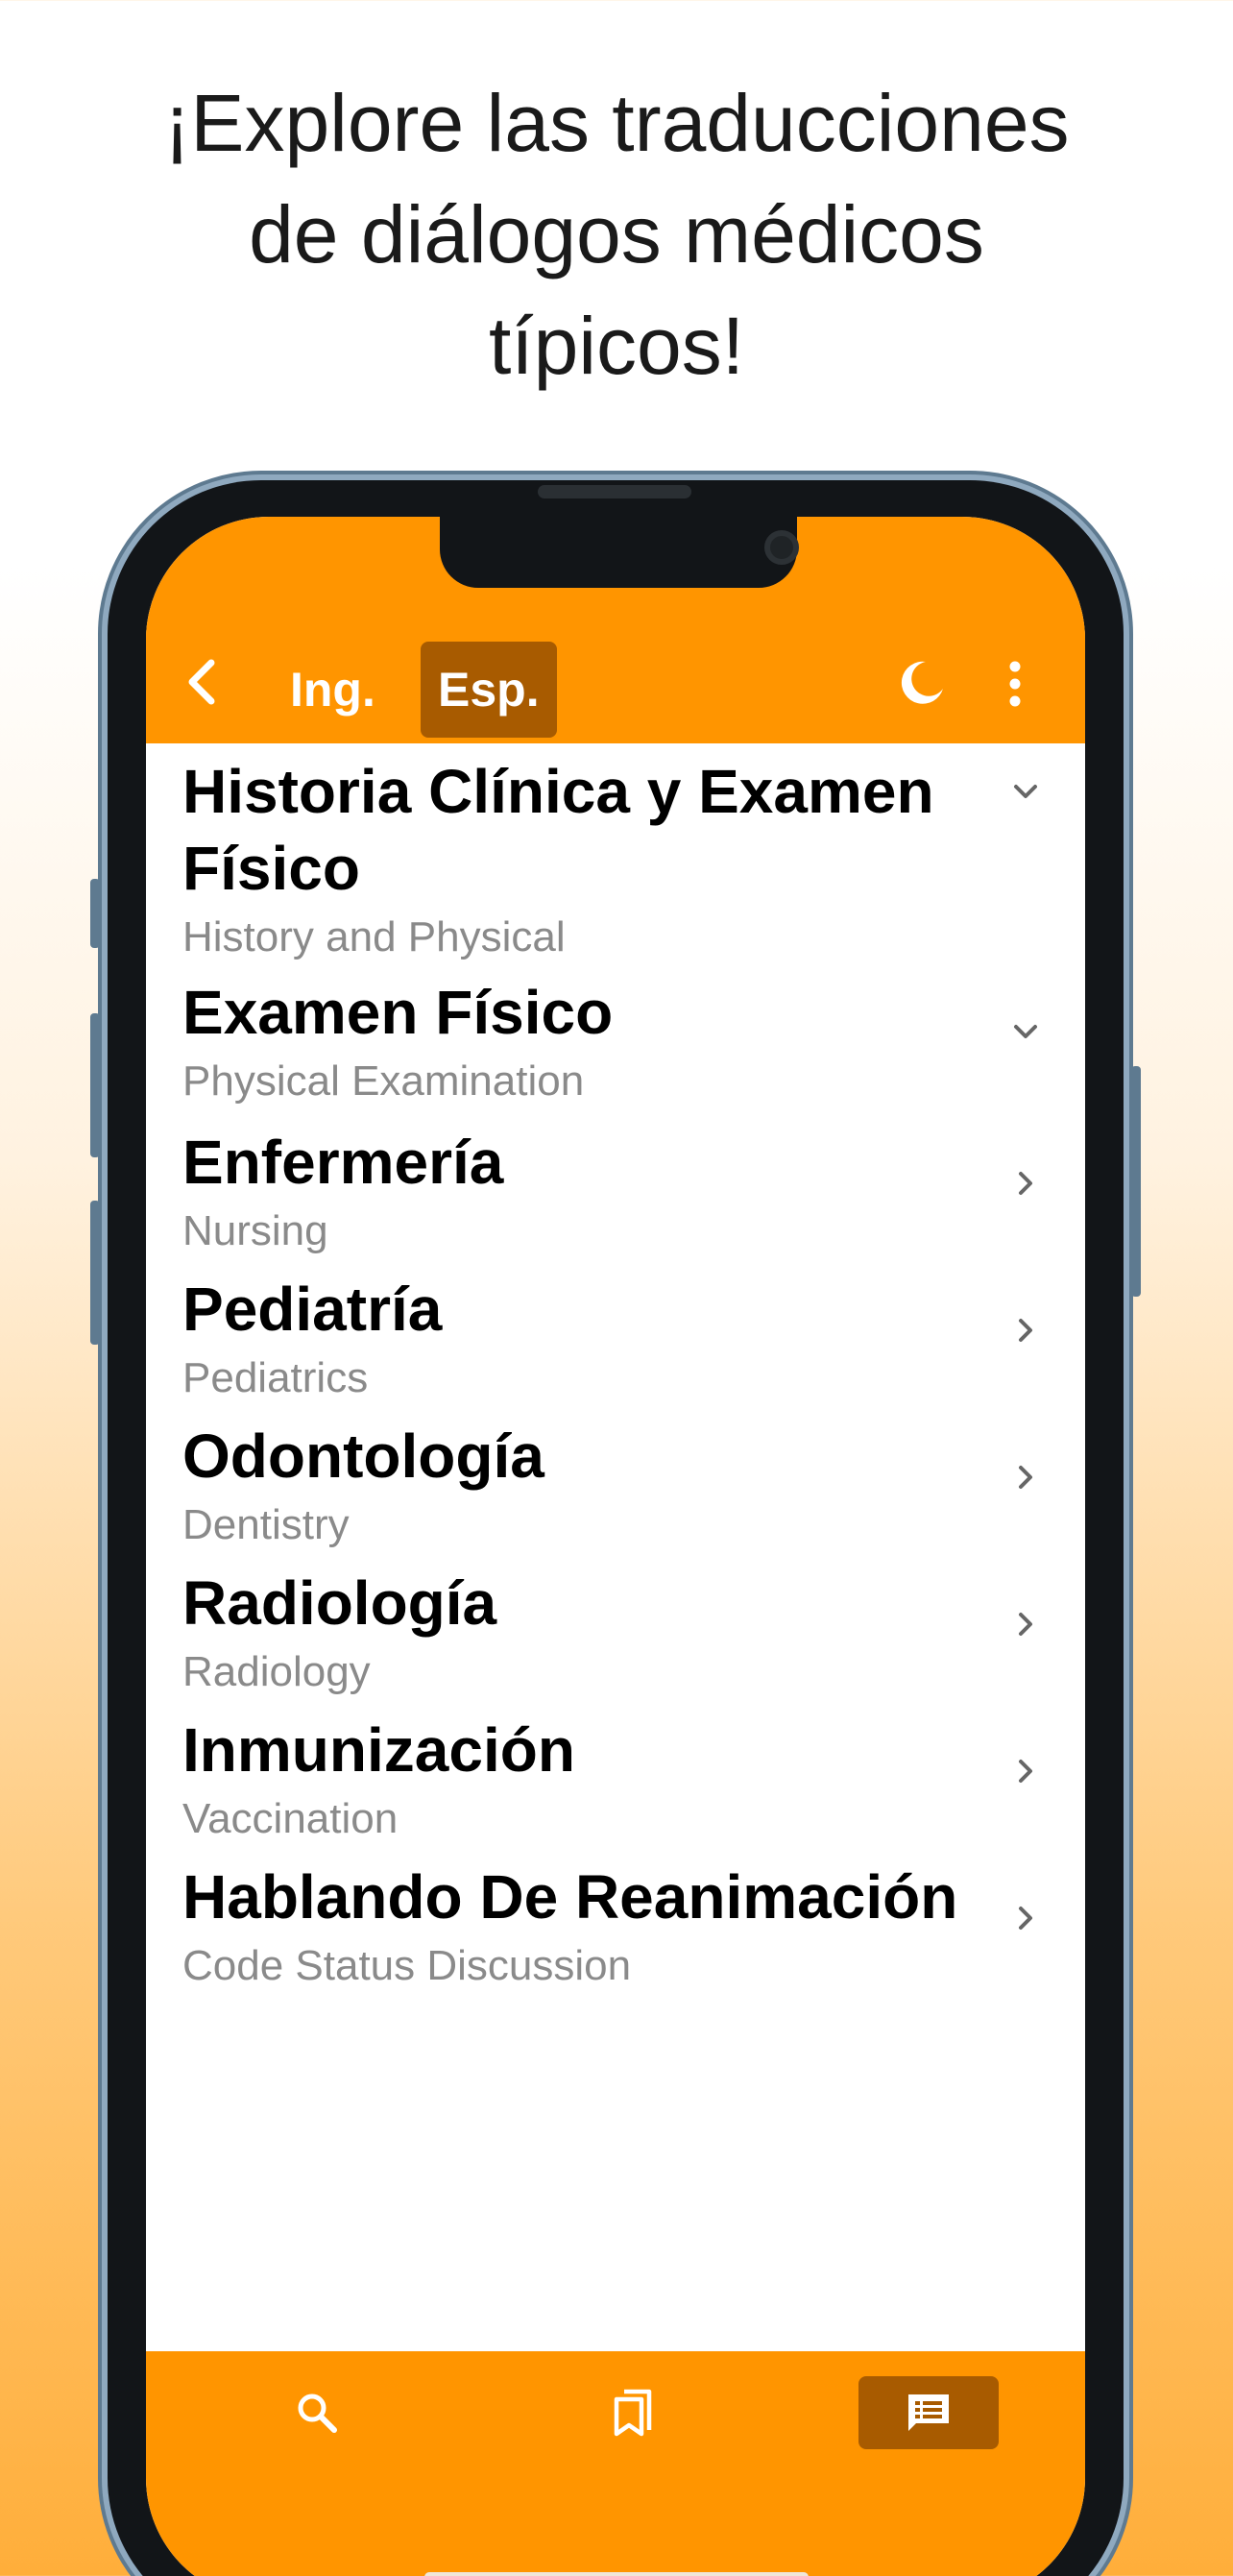 The image size is (1233, 2576). What do you see at coordinates (1136, 1181) in the screenshot?
I see `phone-power-button` at bounding box center [1136, 1181].